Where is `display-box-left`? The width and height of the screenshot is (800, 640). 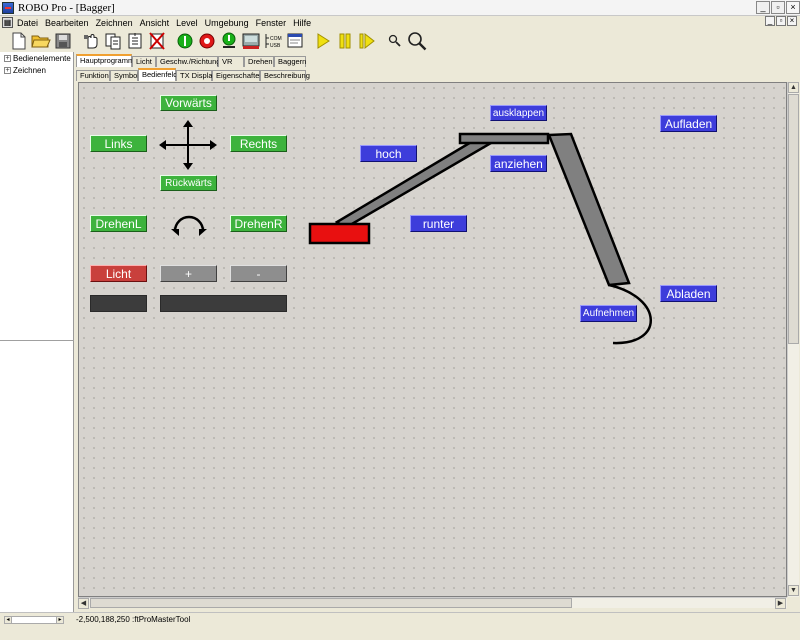
display-box-left is located at coordinates (118, 303).